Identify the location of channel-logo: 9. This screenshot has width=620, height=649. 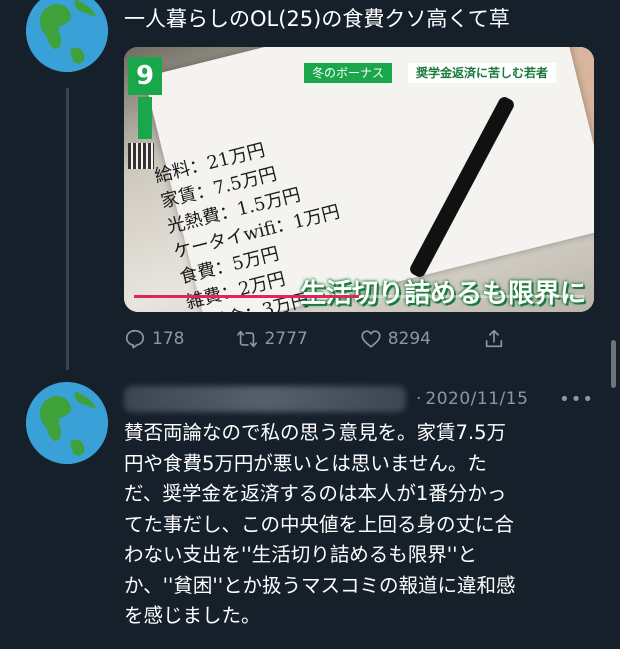
(145, 76).